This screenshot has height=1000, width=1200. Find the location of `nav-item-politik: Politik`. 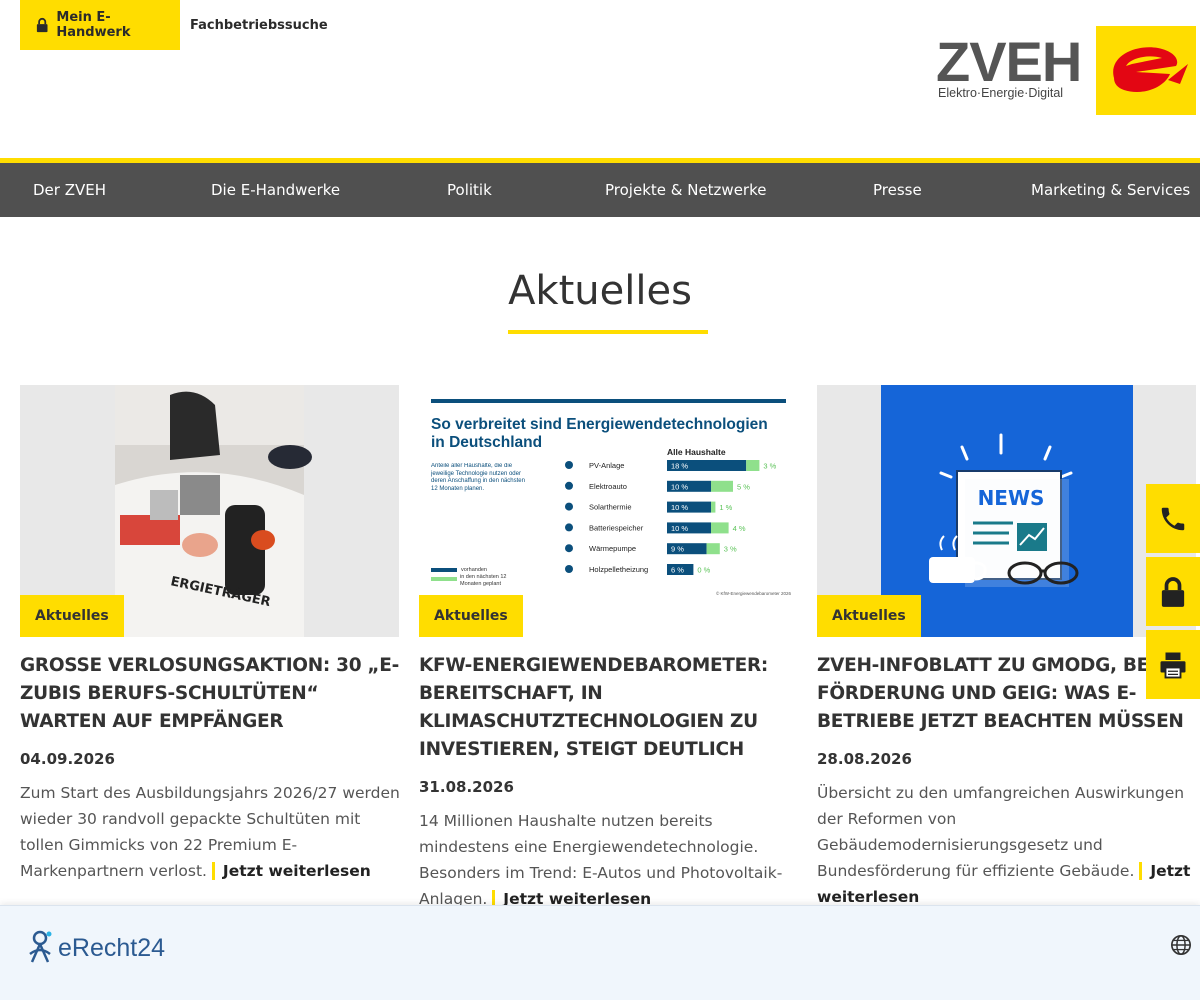

nav-item-politik: Politik is located at coordinates (469, 190).